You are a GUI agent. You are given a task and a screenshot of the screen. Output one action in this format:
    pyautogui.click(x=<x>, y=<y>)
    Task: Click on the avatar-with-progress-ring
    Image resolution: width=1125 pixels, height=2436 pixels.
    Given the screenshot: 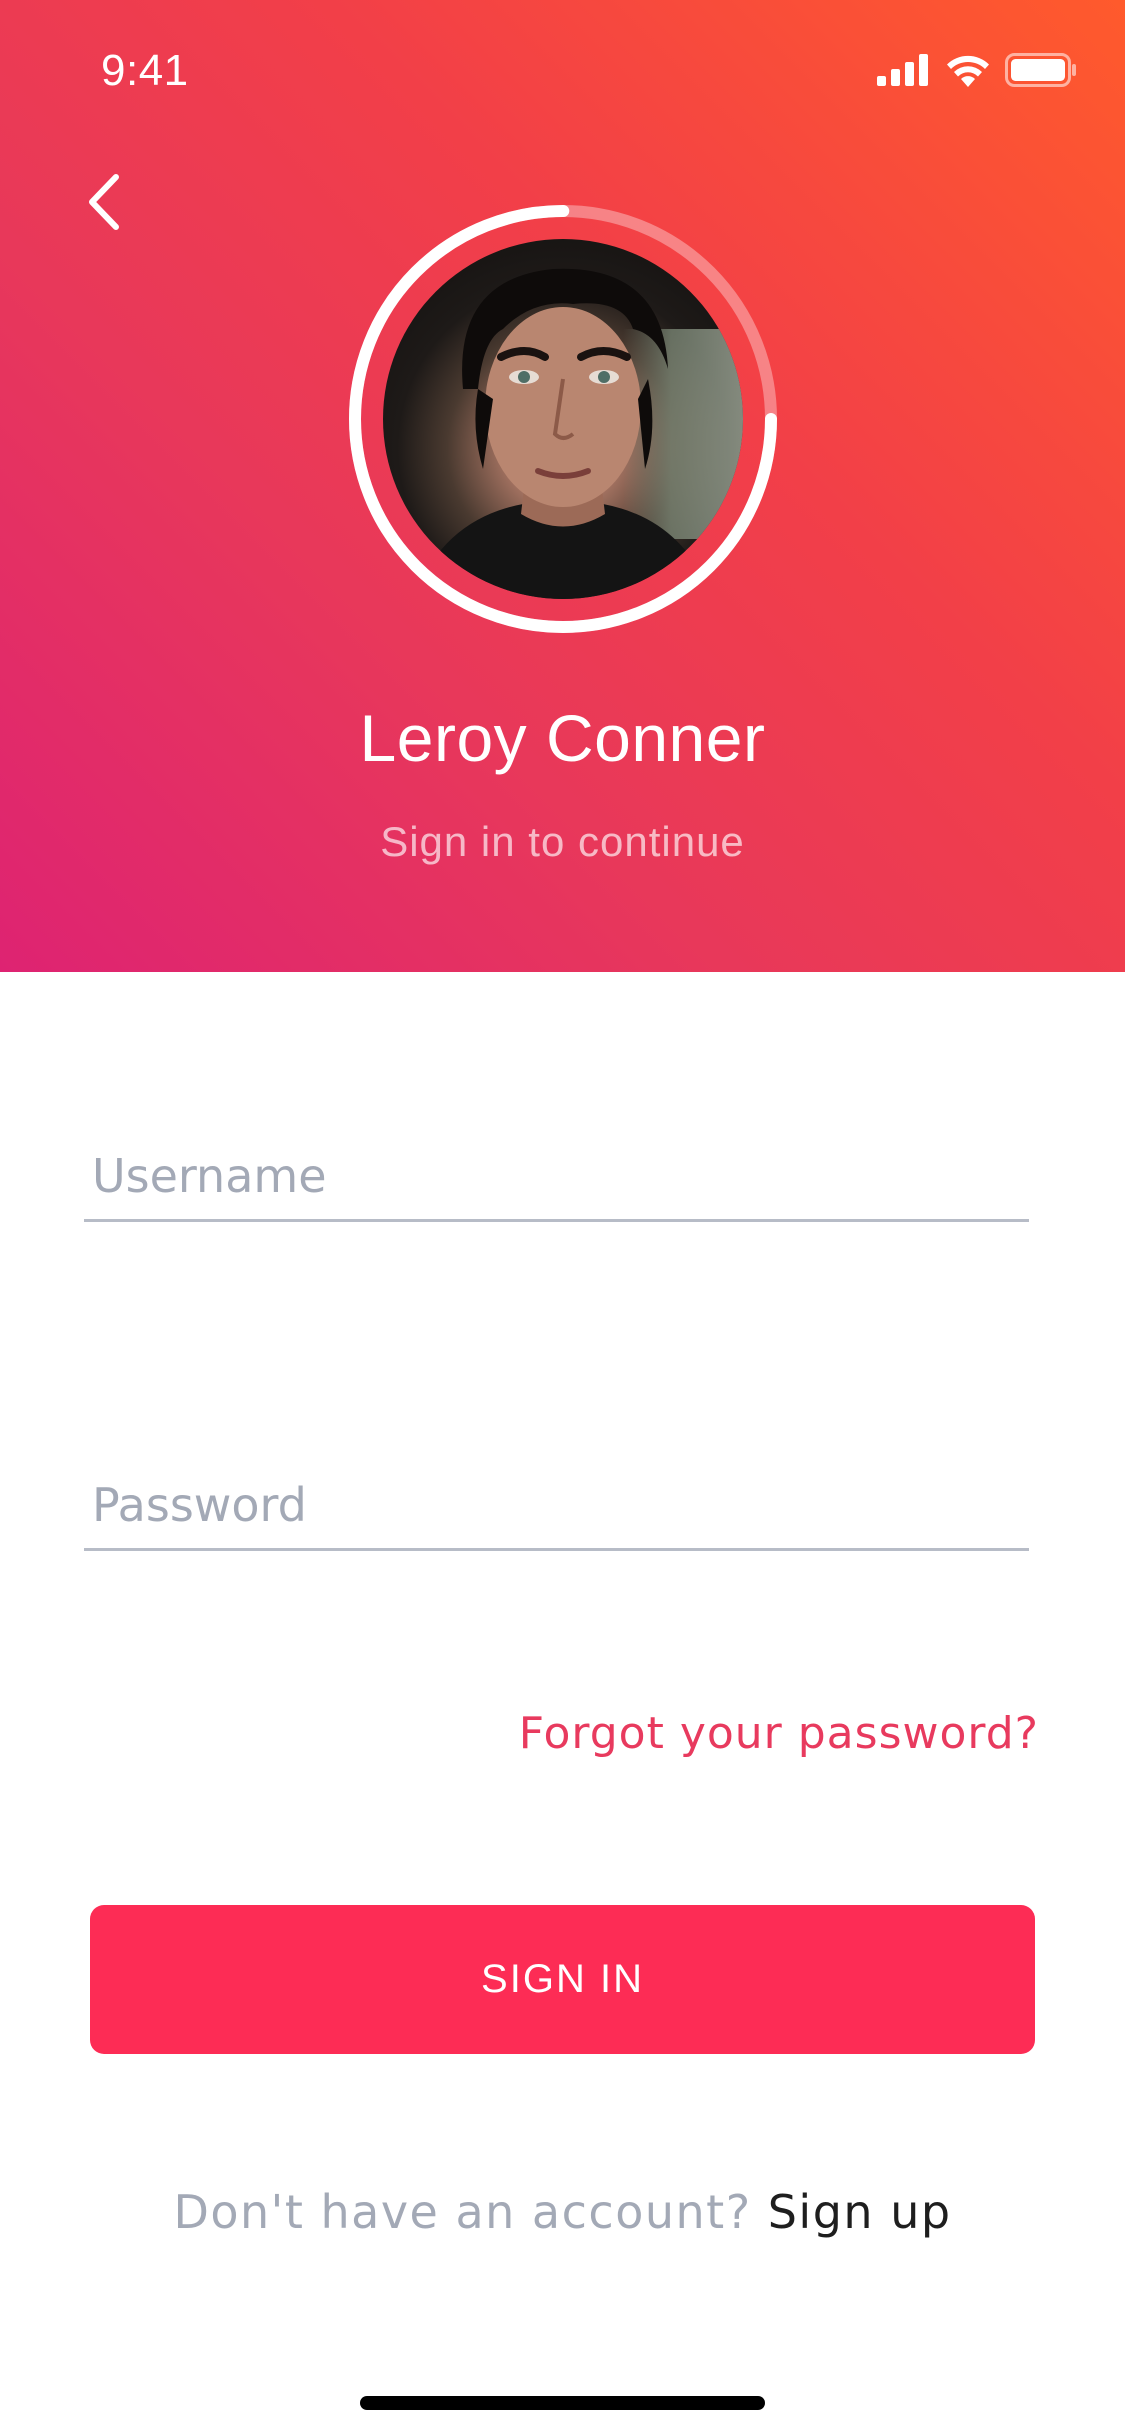 What is the action you would take?
    pyautogui.click(x=563, y=419)
    